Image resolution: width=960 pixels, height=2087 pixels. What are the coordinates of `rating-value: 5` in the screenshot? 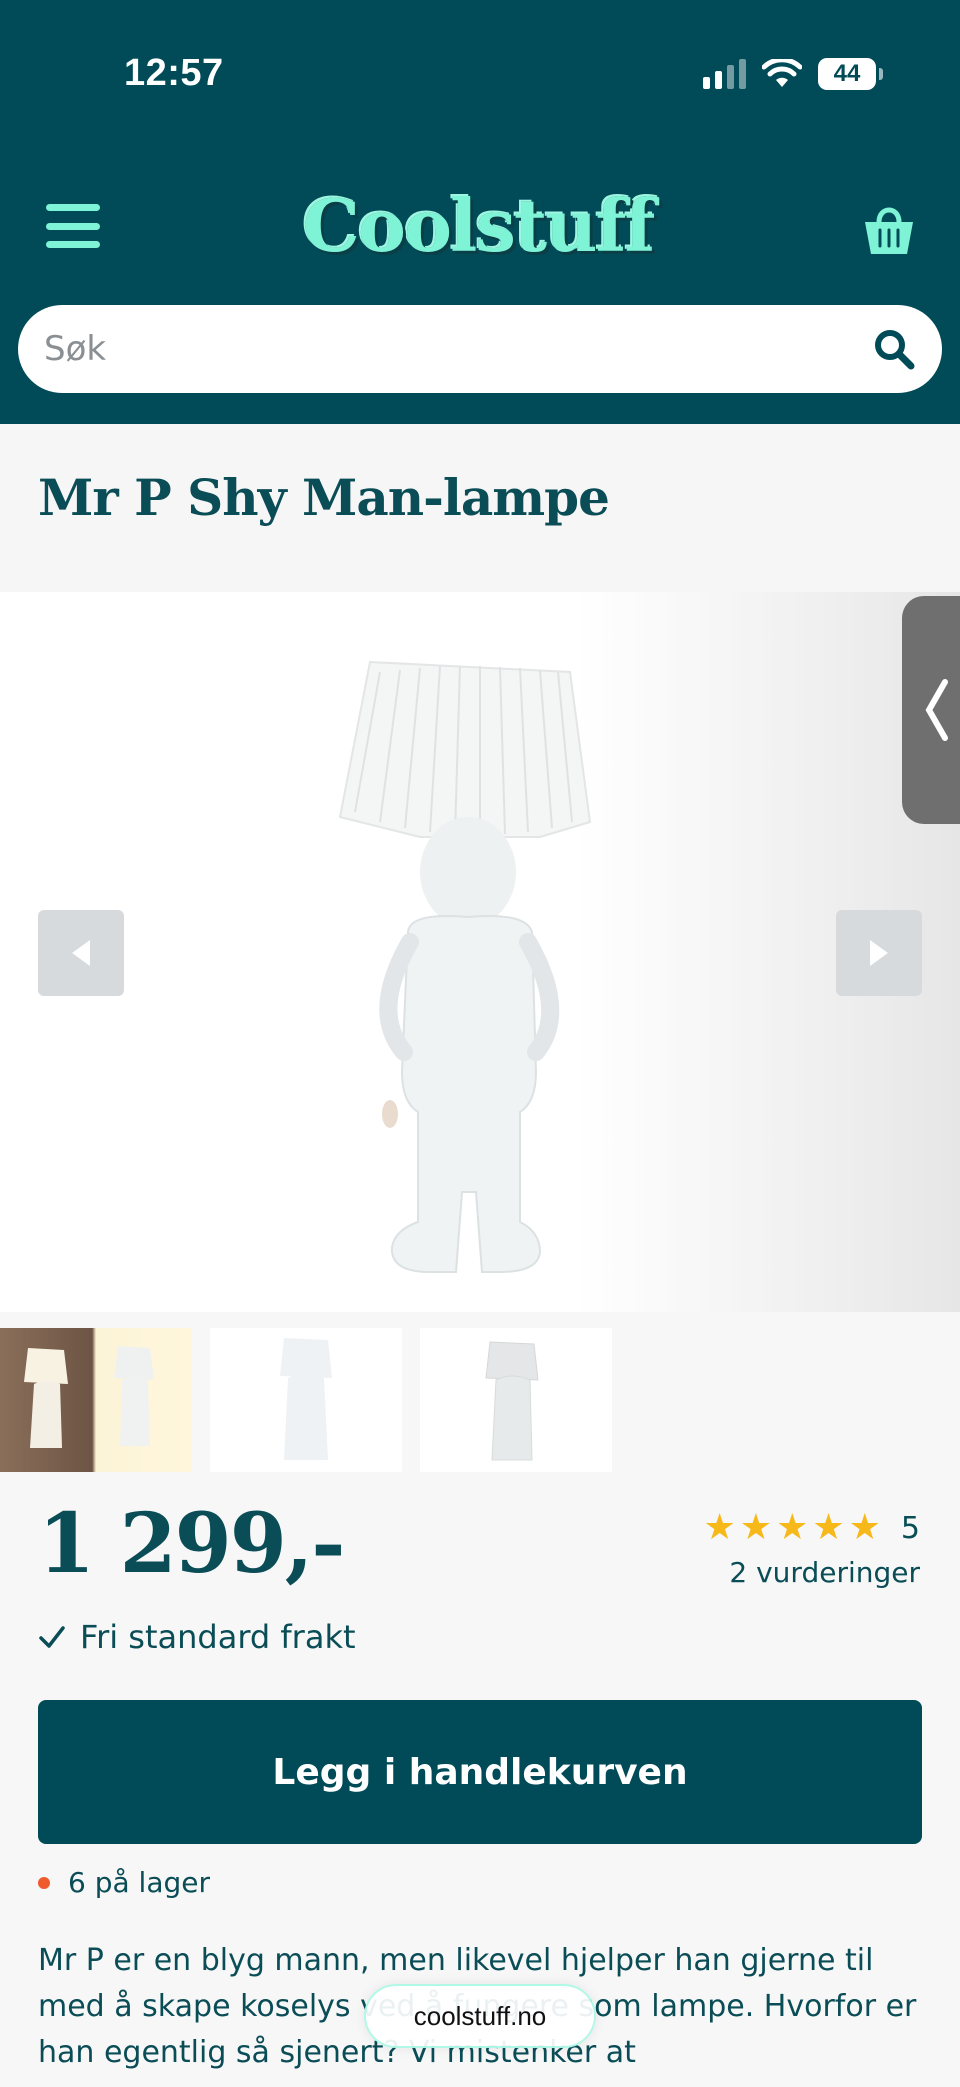 It's located at (910, 1528).